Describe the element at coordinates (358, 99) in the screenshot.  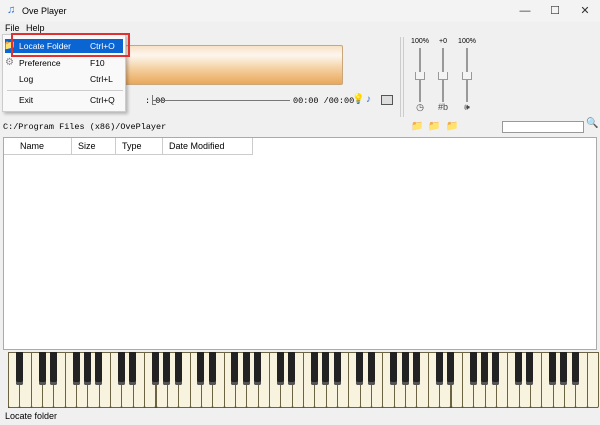
I see `lightbulb-icon: 💡` at that location.